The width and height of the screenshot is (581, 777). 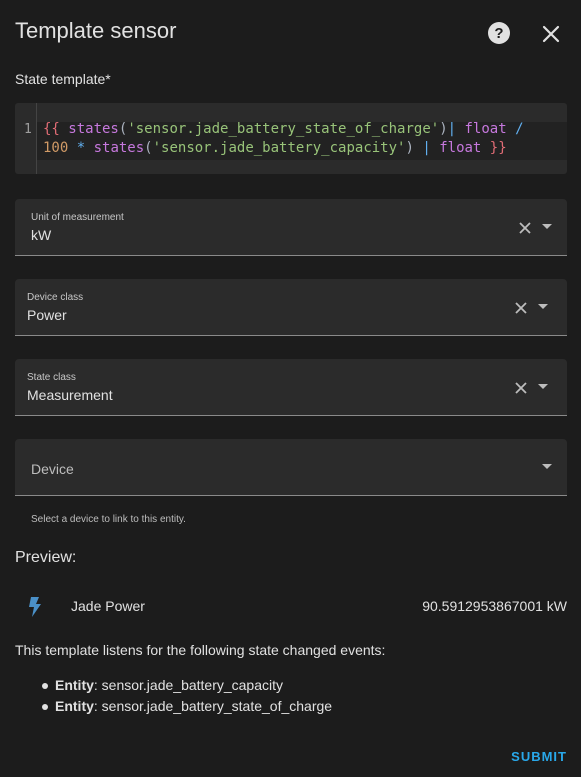 What do you see at coordinates (47, 315) in the screenshot?
I see `device-class-value: Power` at bounding box center [47, 315].